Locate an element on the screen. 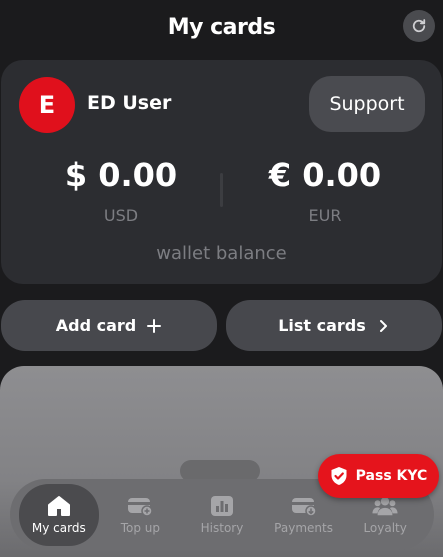 The height and width of the screenshot is (557, 443). usd-currency-label: USD is located at coordinates (121, 215).